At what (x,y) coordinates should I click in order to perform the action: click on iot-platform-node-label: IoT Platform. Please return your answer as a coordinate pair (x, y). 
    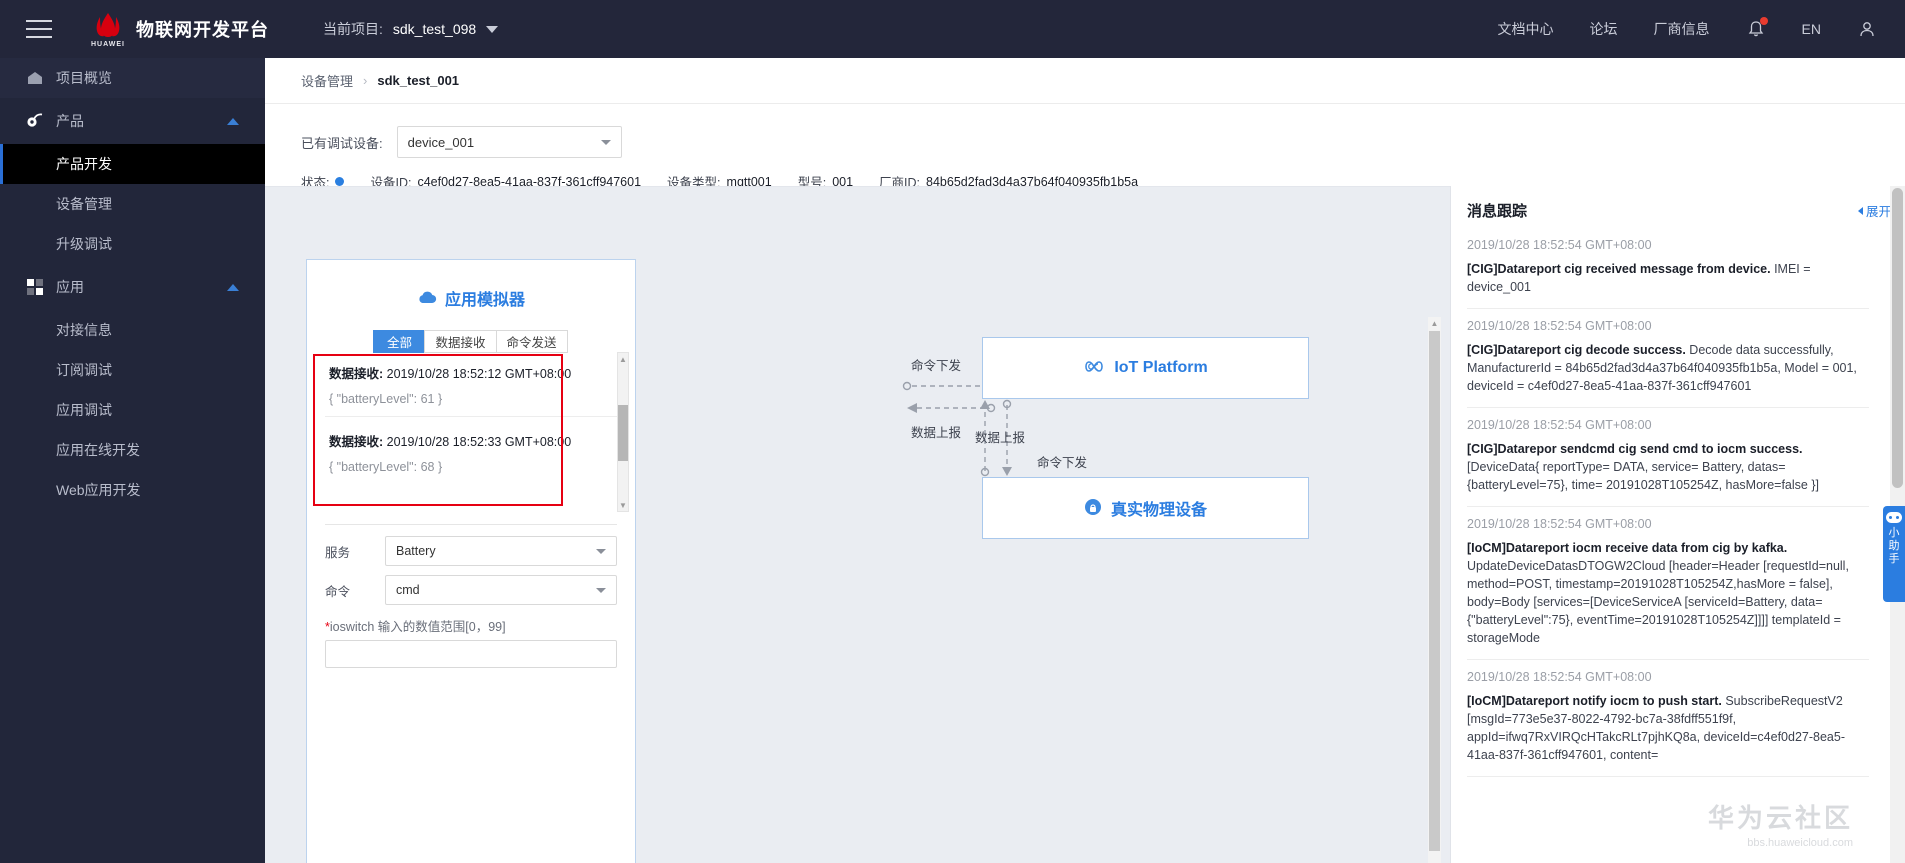
    Looking at the image, I should click on (1161, 367).